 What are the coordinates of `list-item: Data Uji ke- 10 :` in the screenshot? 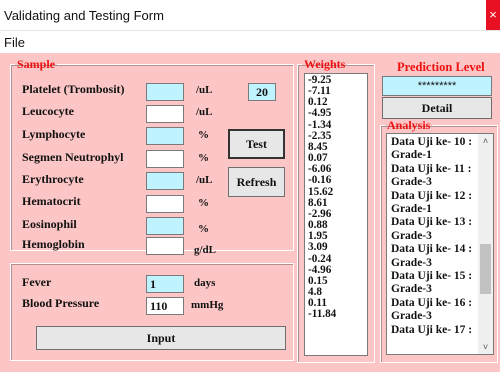 It's located at (432, 142).